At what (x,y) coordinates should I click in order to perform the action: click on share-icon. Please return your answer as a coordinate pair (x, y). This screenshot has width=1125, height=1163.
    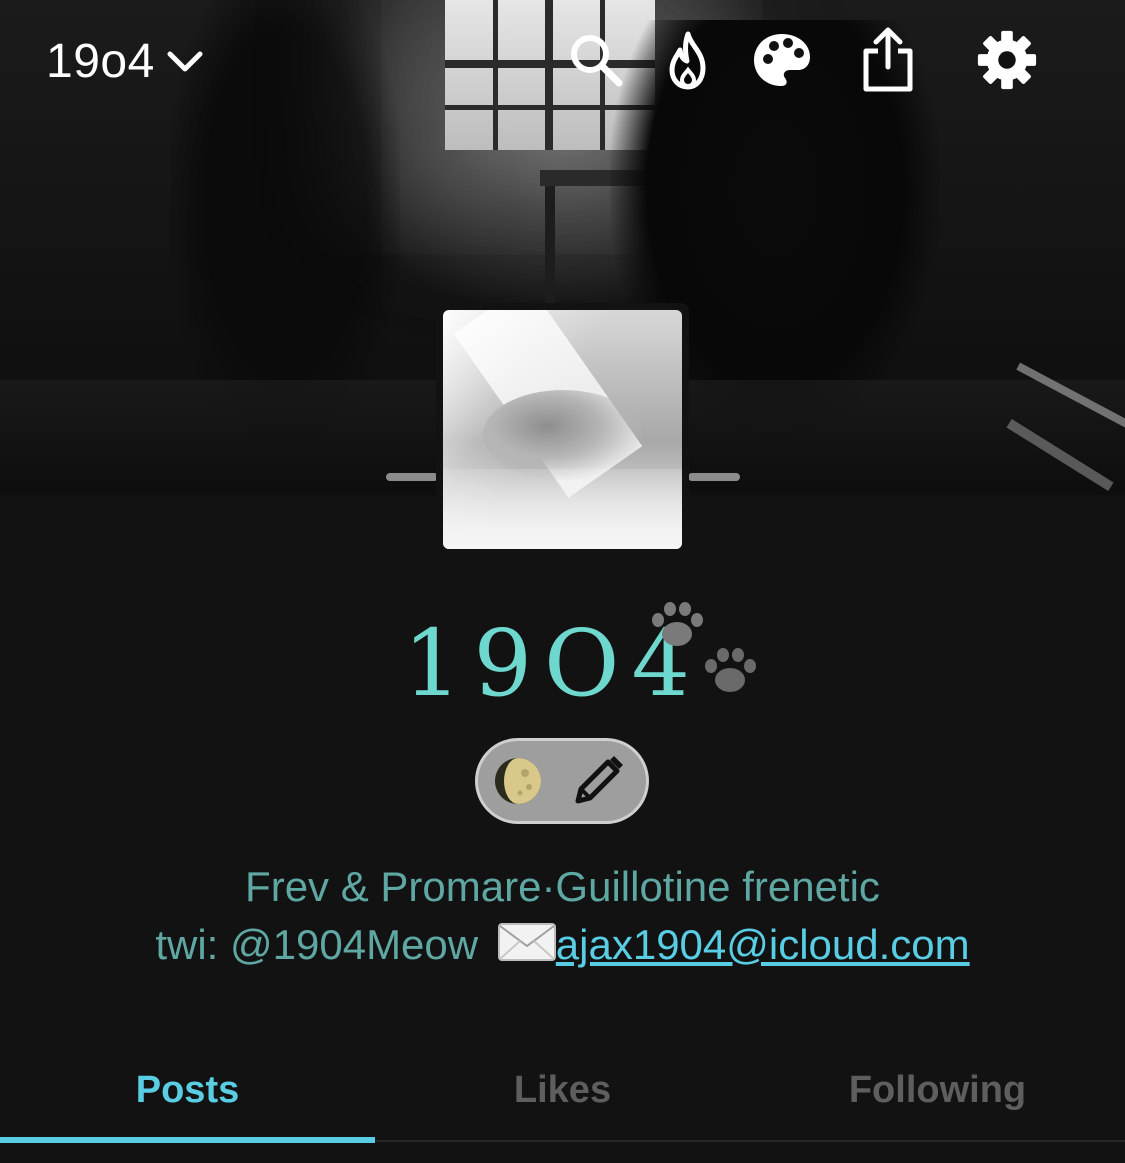
    Looking at the image, I should click on (888, 59).